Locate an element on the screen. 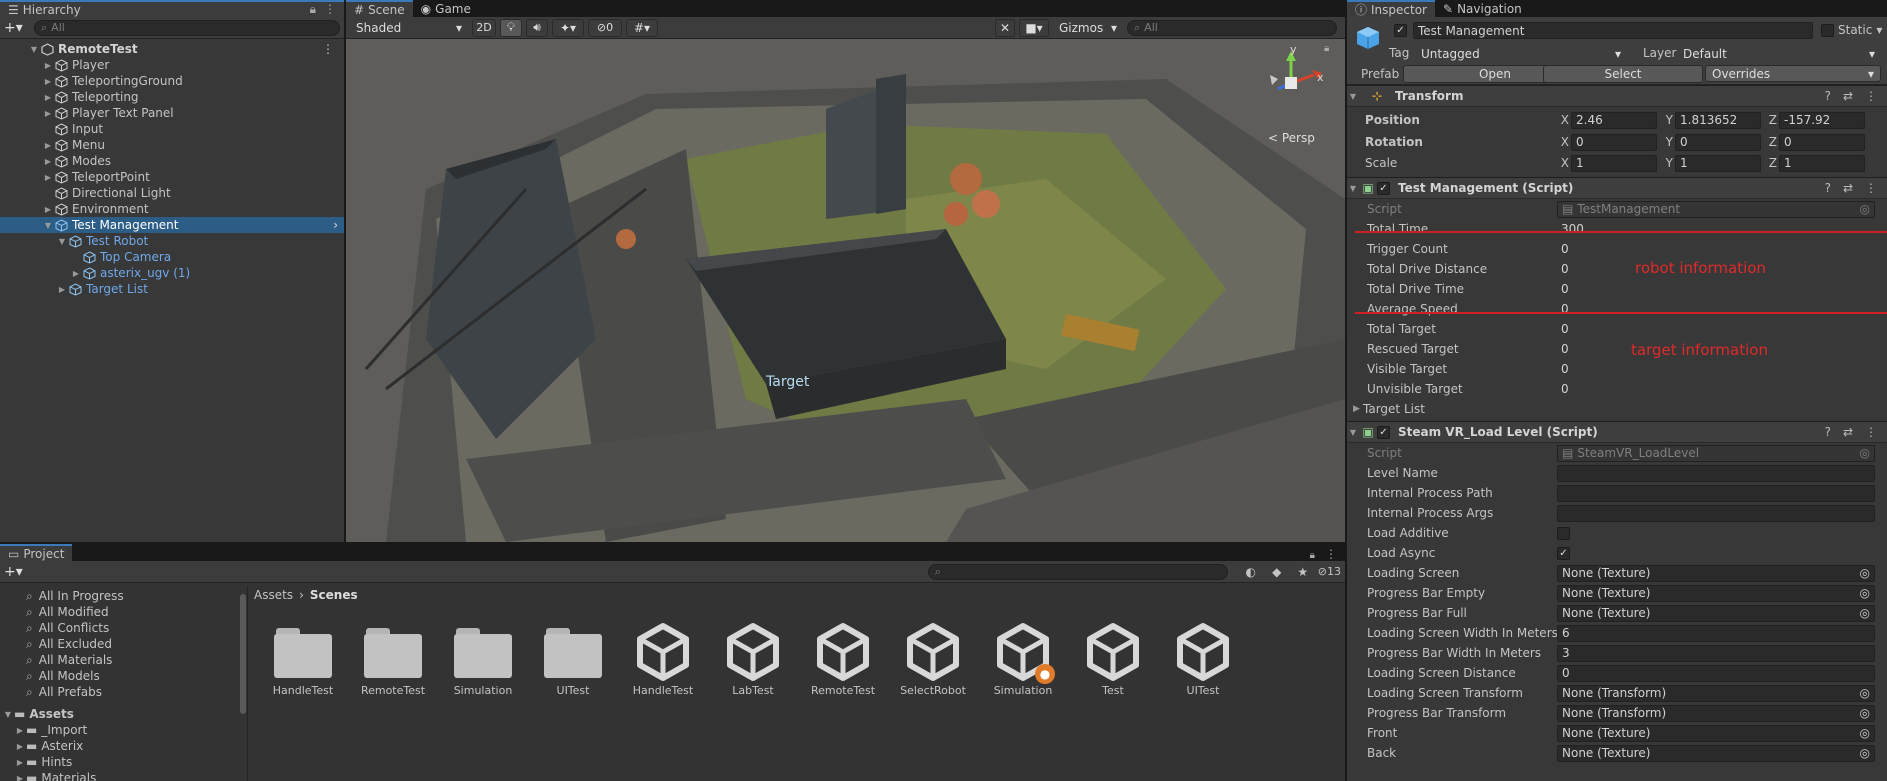 This screenshot has height=781, width=1887. hierarchy-item: Directional Light is located at coordinates (172, 193).